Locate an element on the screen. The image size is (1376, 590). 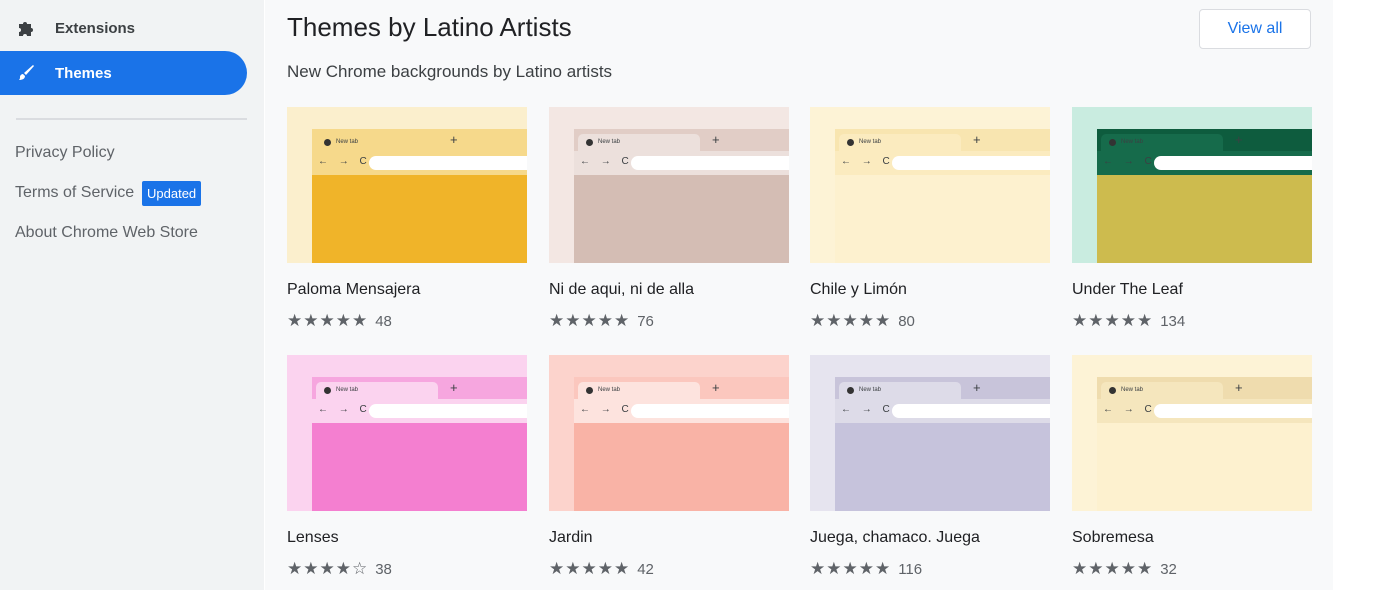
theme-rating: ★★★★★ 80 is located at coordinates (862, 320).